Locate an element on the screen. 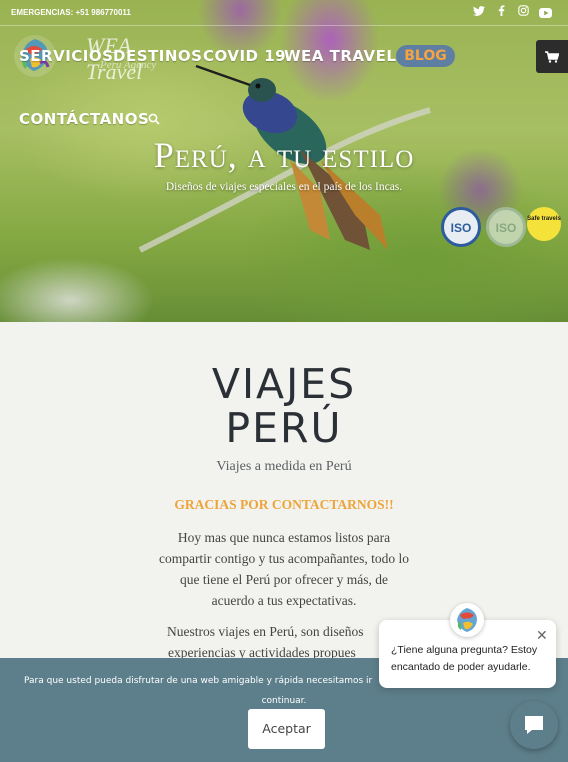 The image size is (568, 762). chat-avatar-logo-icon is located at coordinates (467, 620).